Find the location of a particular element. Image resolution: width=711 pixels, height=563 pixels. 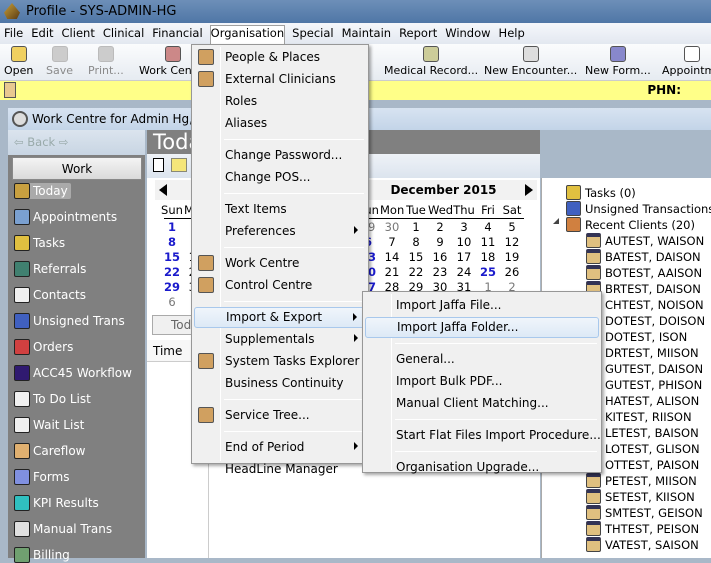

menu-item-system-tasks-explorer: System Tasks Explorer is located at coordinates (280, 361).